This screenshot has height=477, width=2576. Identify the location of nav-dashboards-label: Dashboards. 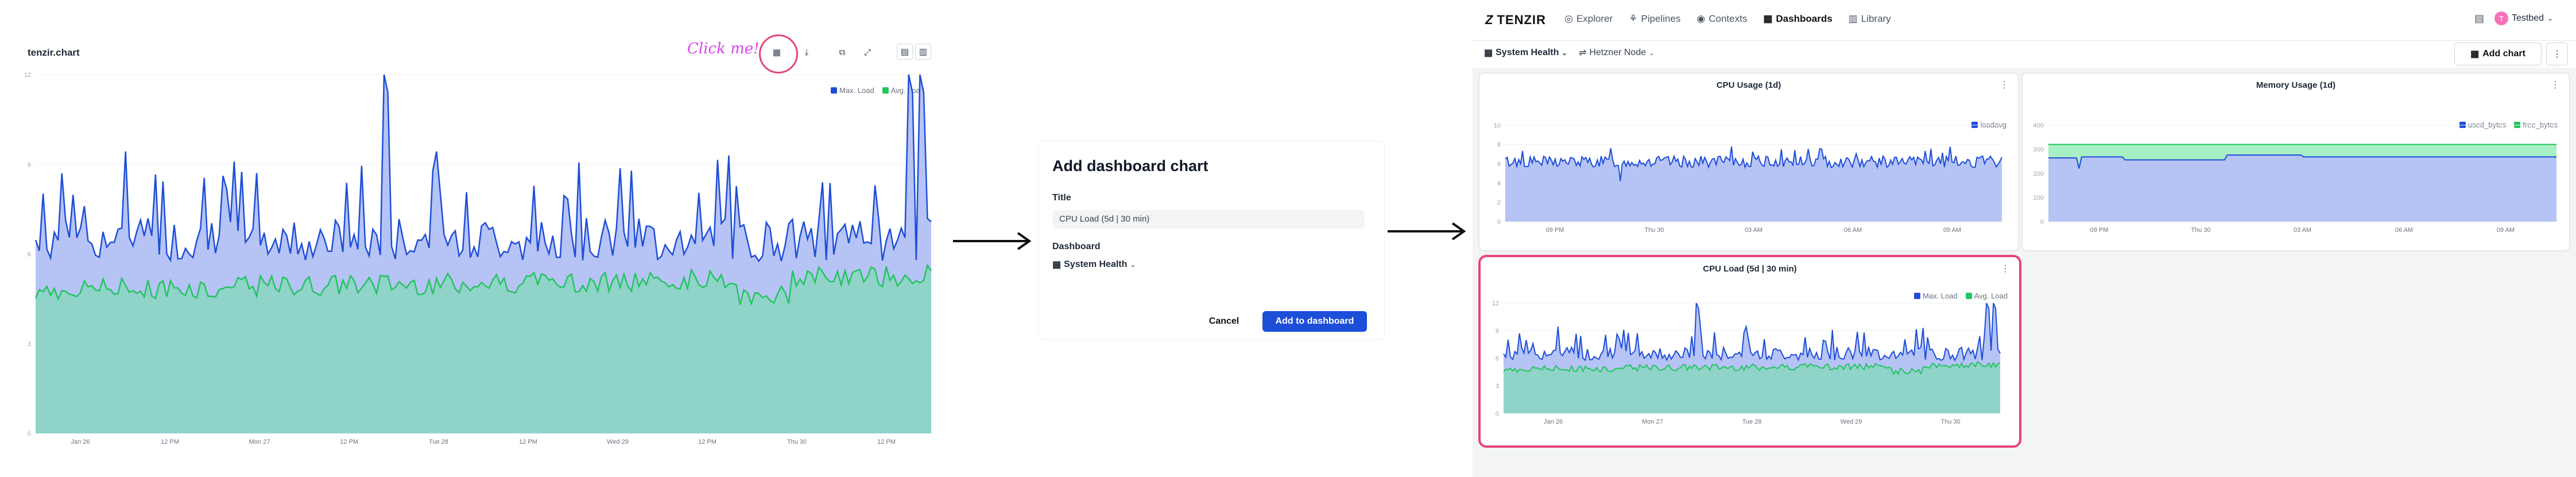
(1804, 19).